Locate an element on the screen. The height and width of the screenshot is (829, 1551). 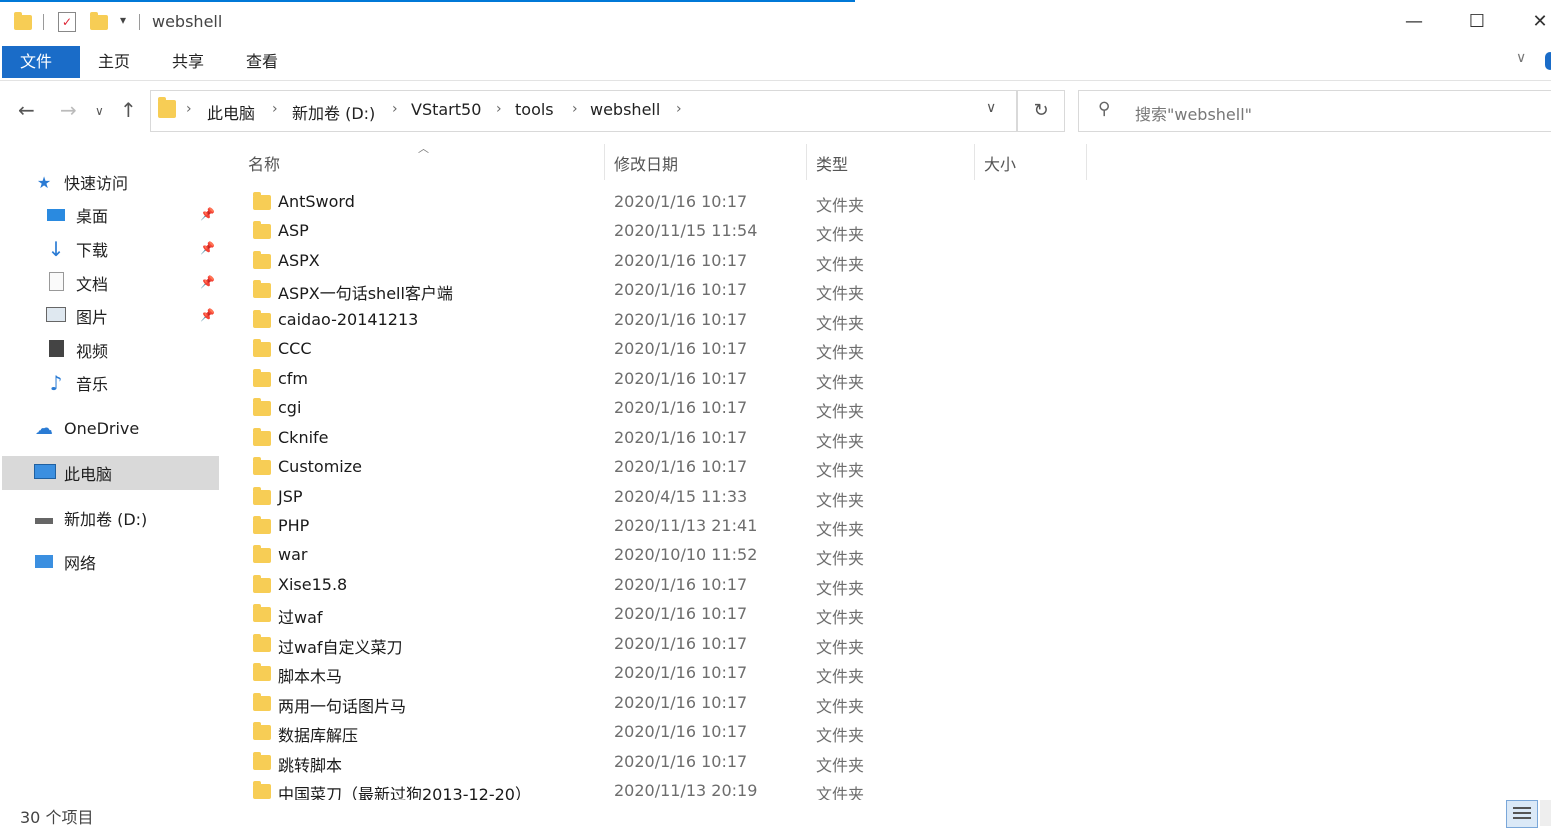
file-row: cfm 2020/1/16 10:17 文件夹 is located at coordinates (900, 380).